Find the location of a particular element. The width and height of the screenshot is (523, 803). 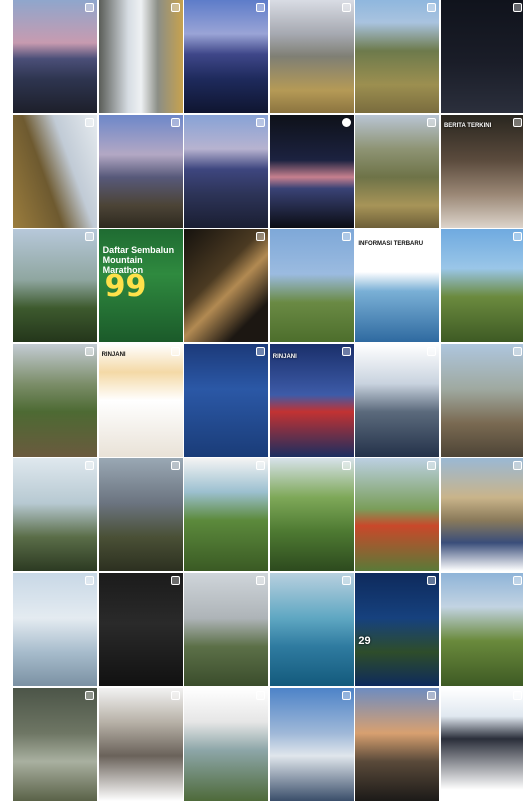

post-thumbnail: INFORMASI TERBARU is located at coordinates (397, 286).